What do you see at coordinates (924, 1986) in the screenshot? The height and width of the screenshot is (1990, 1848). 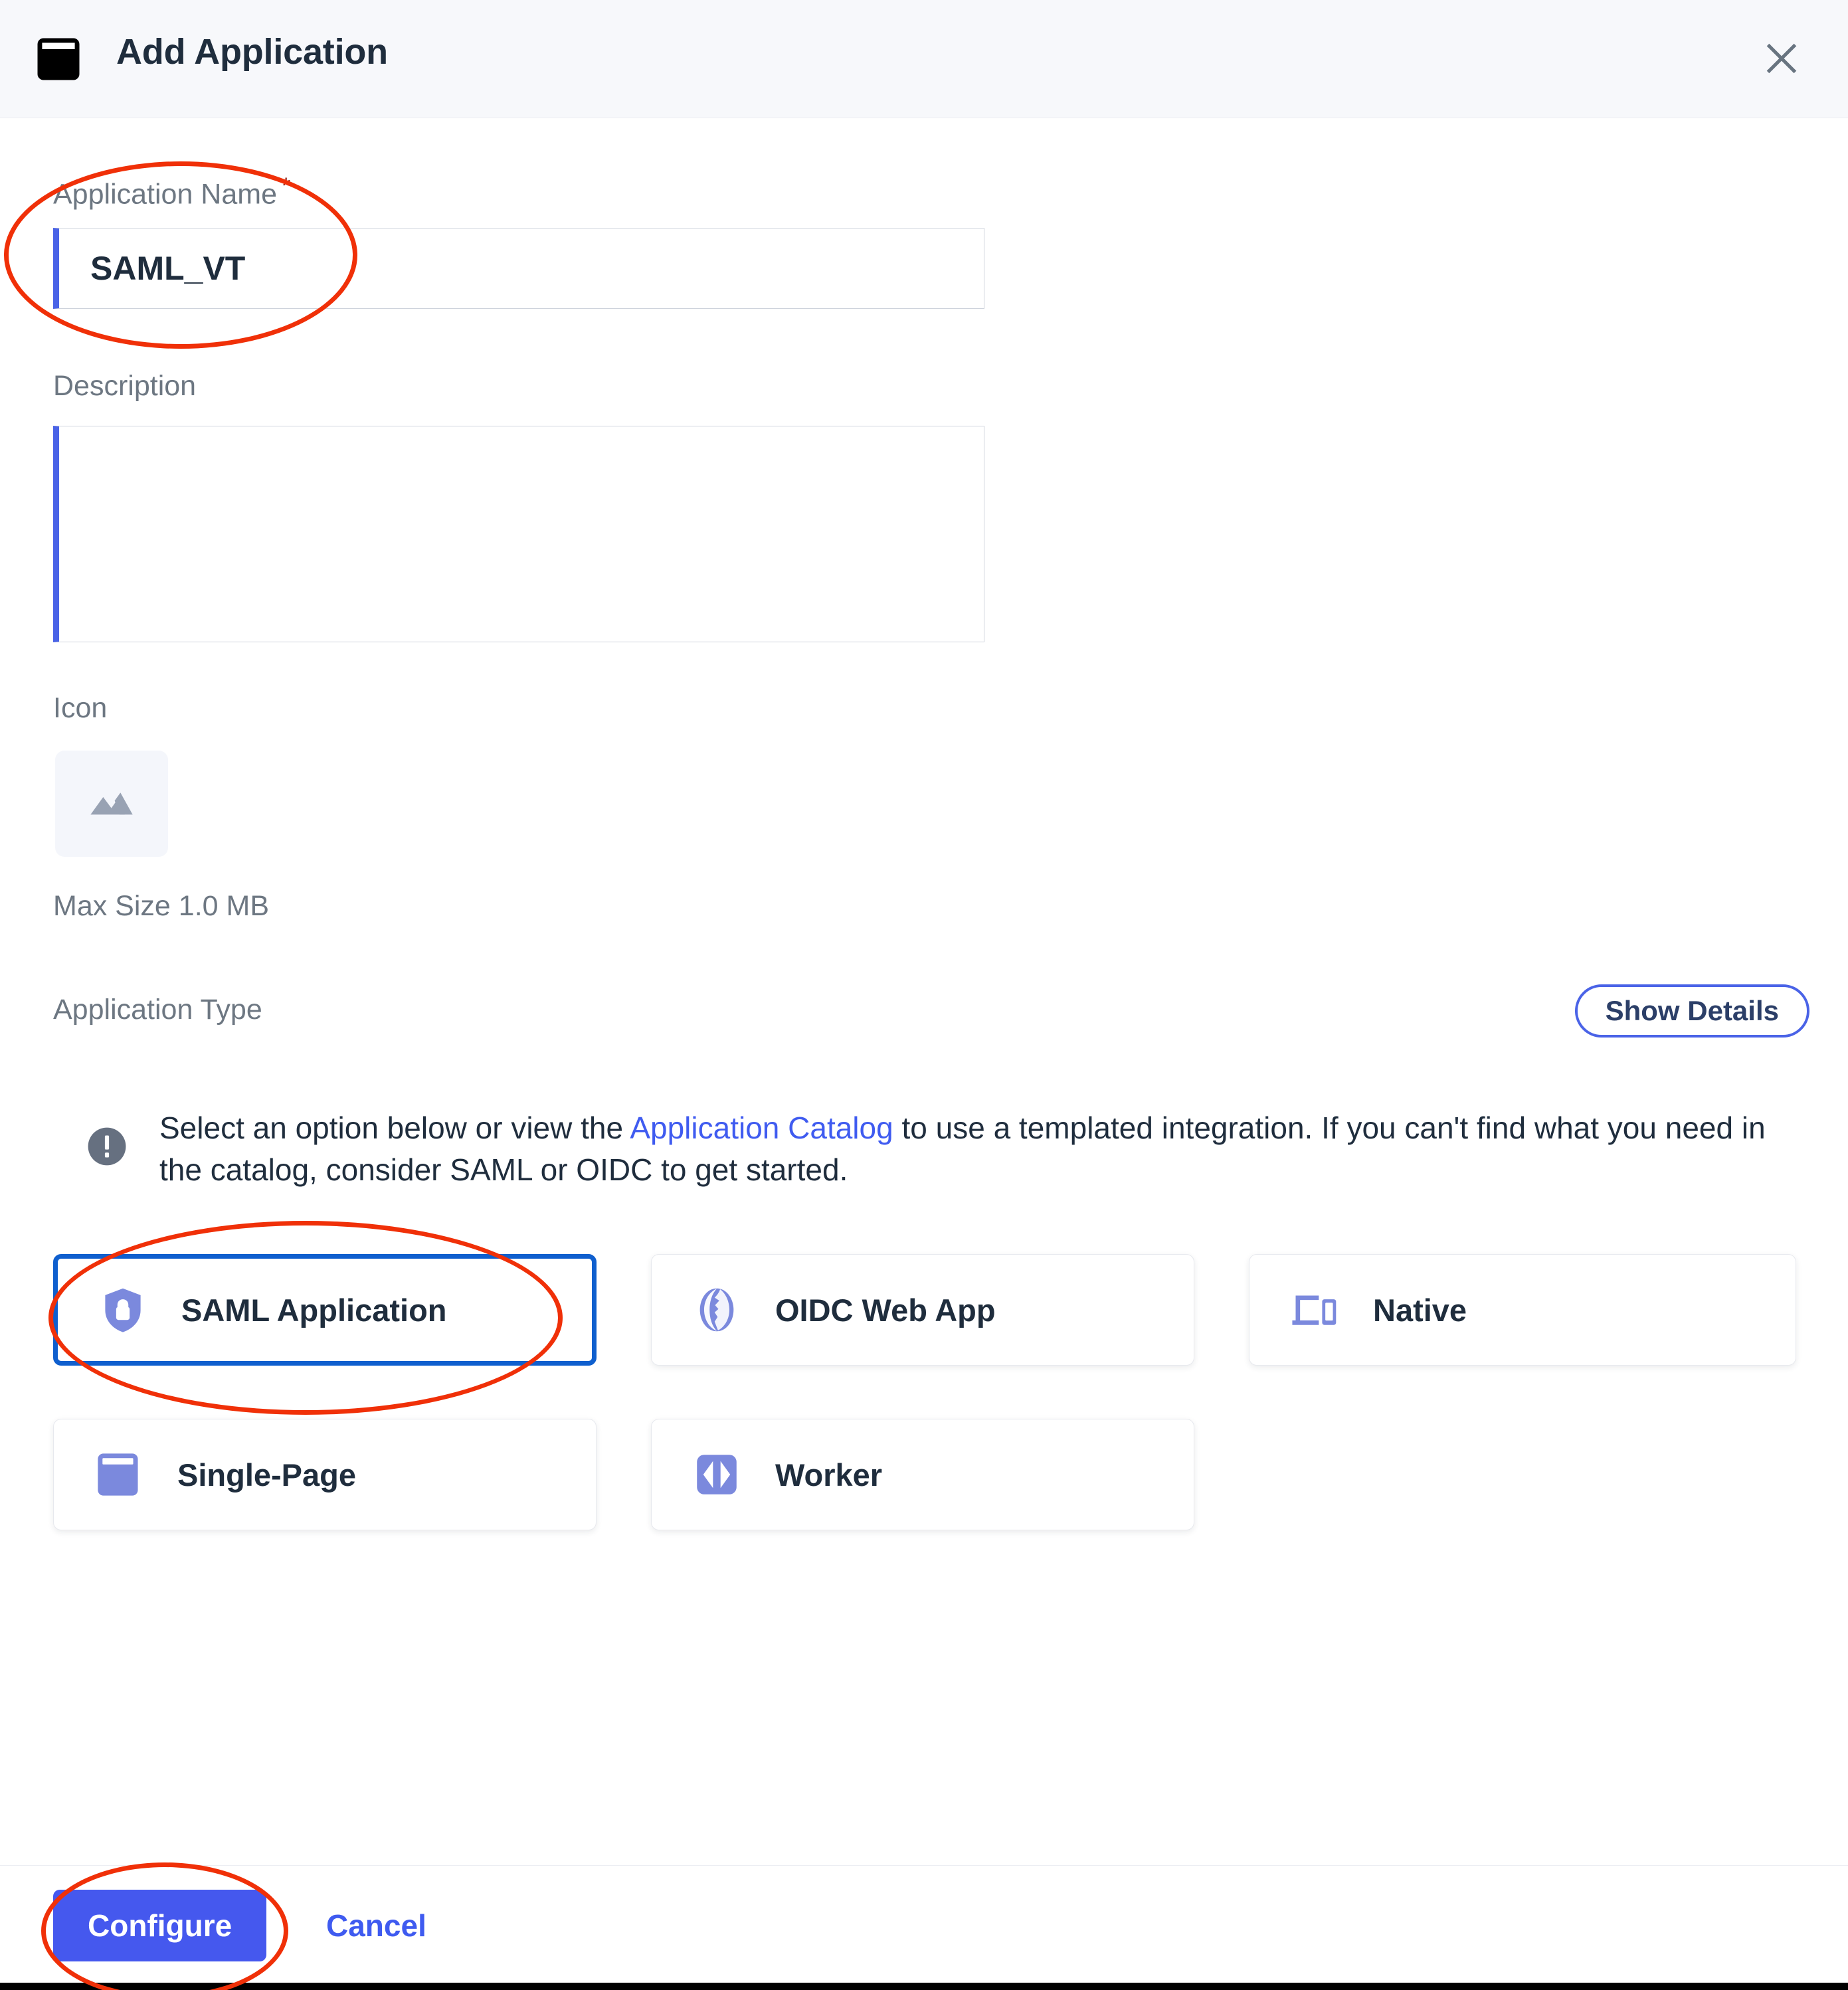 I see `bottom-bar` at bounding box center [924, 1986].